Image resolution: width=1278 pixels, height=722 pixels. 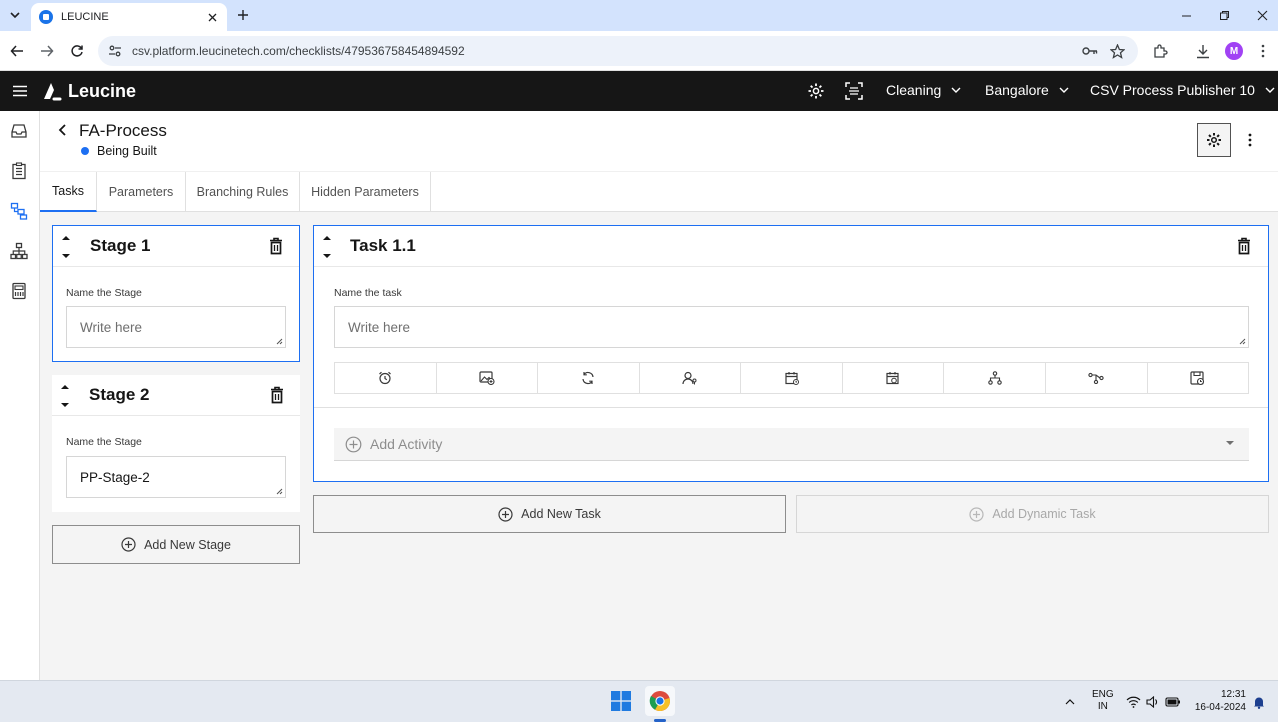 What do you see at coordinates (19, 211) in the screenshot?
I see `process-builder-icon` at bounding box center [19, 211].